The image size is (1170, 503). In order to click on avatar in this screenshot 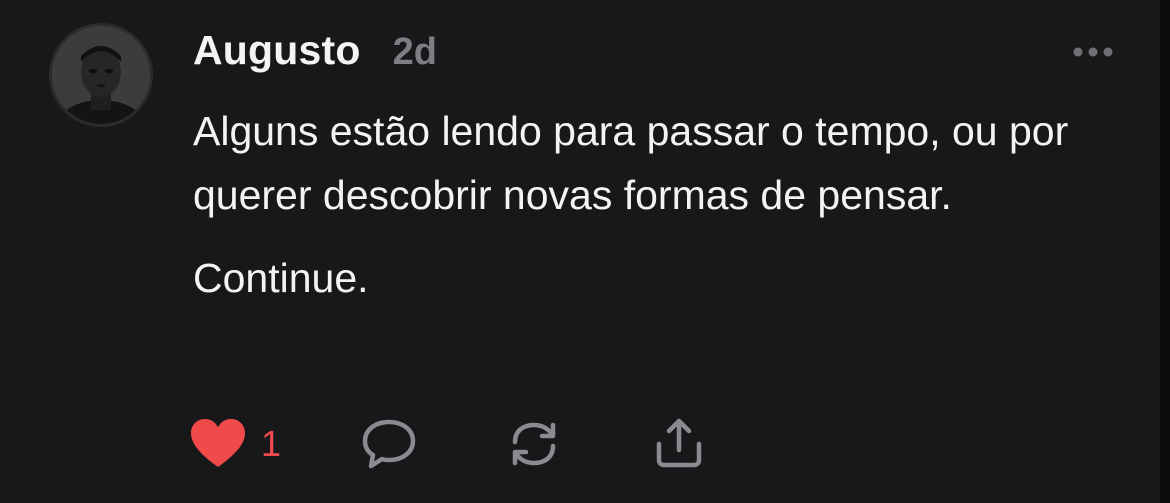, I will do `click(101, 75)`.